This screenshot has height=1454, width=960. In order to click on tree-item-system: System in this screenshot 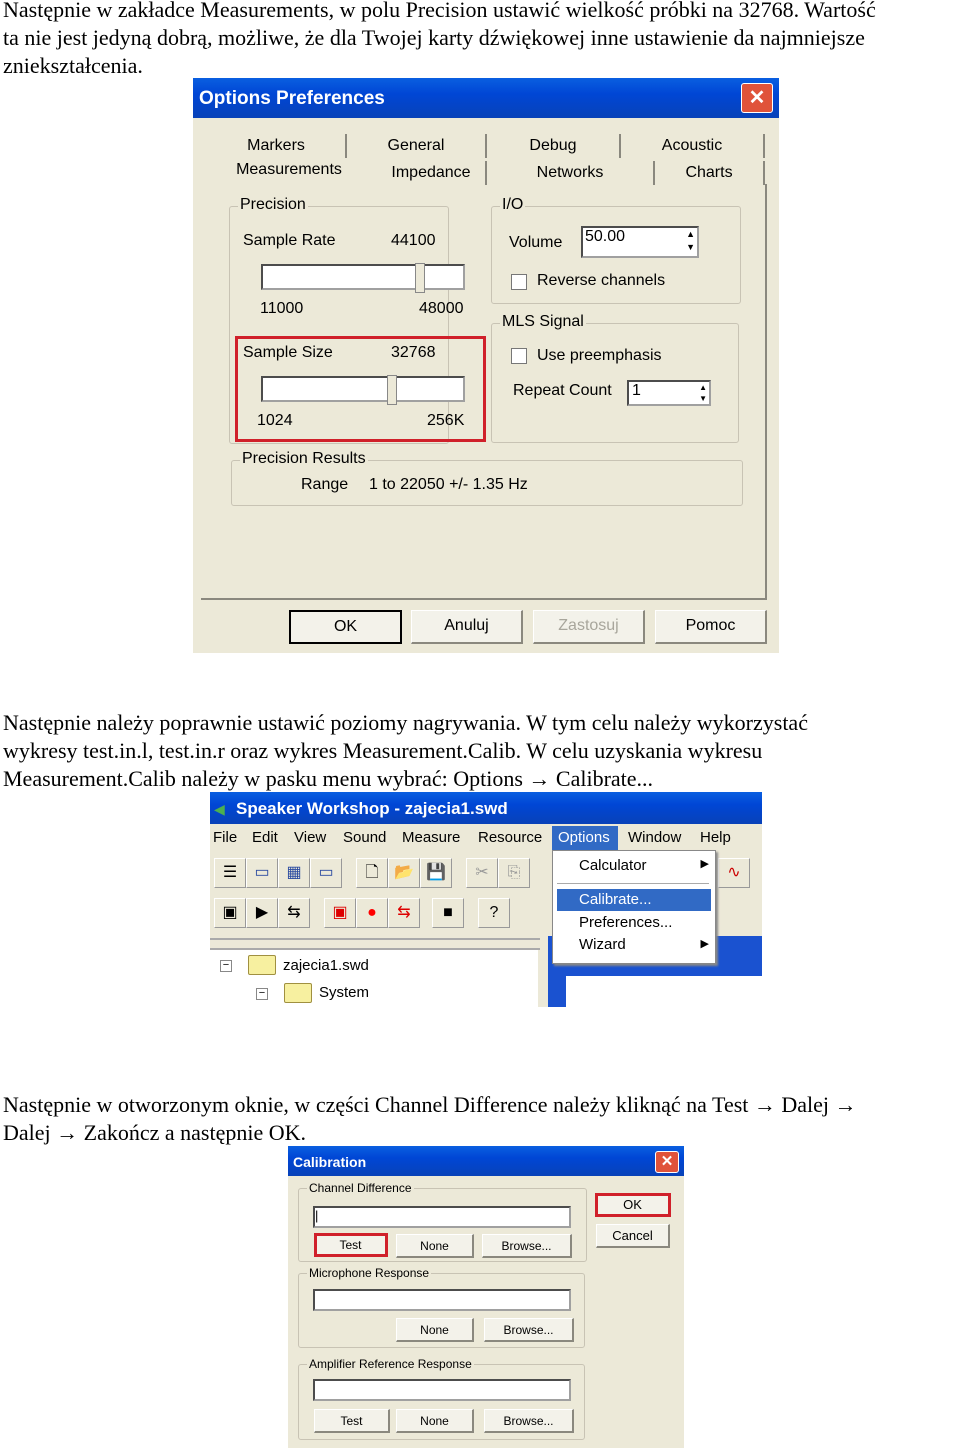, I will do `click(344, 992)`.